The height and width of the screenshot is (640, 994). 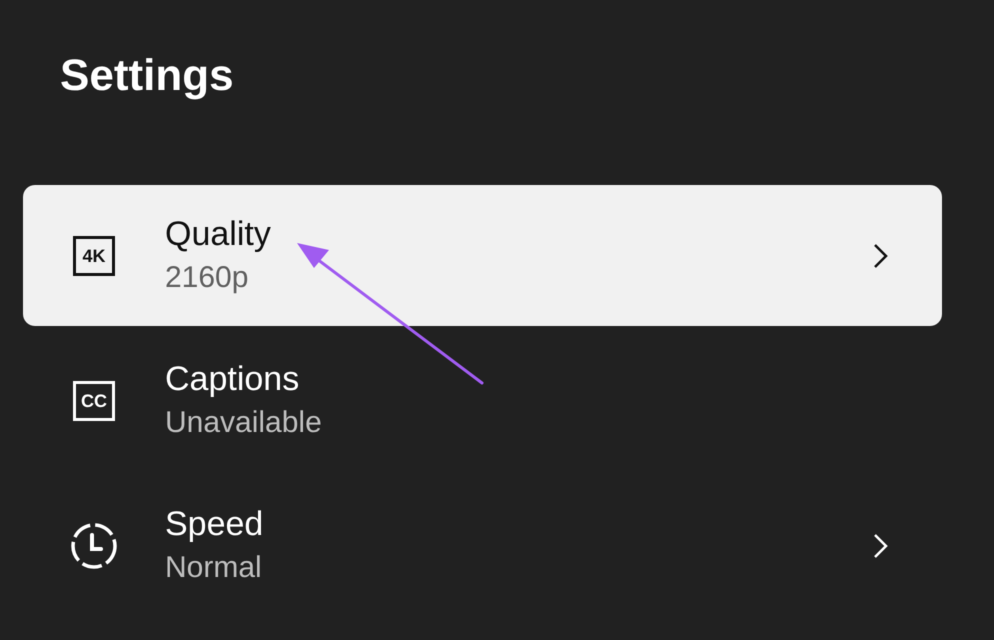 What do you see at coordinates (232, 379) in the screenshot?
I see `item-label: Captions` at bounding box center [232, 379].